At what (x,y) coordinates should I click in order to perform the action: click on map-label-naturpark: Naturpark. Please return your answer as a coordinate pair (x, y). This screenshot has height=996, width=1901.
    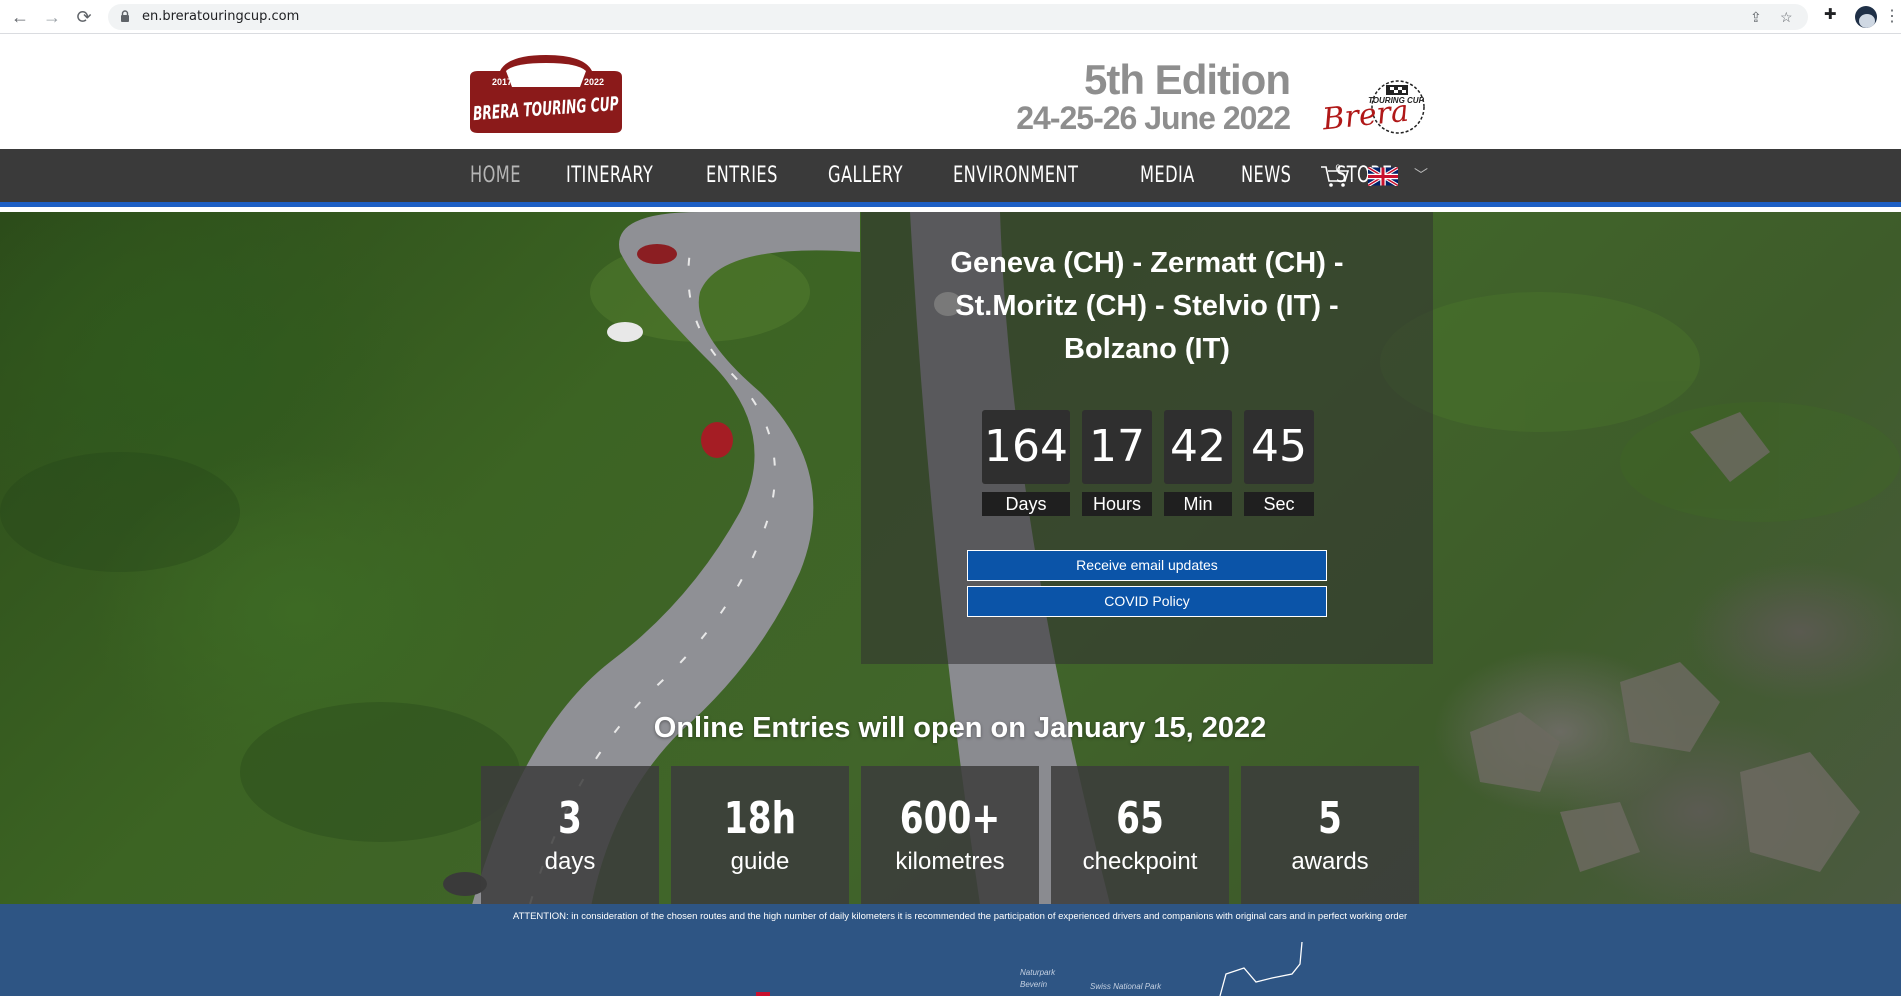
    Looking at the image, I should click on (1038, 972).